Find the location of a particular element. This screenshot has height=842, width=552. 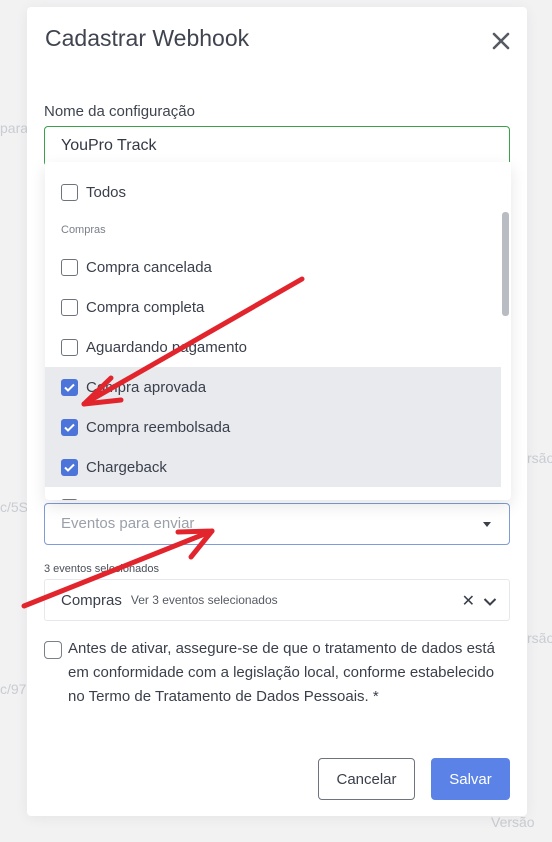

option-label: Todos is located at coordinates (106, 192).